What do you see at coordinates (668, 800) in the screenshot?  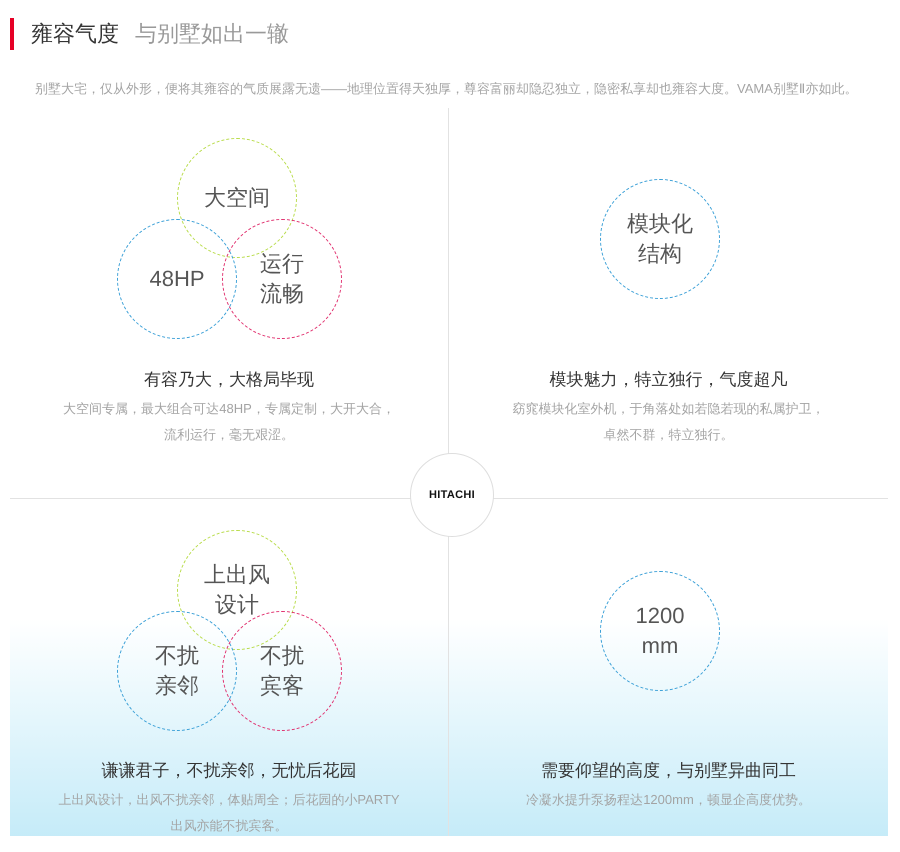 I see `feature-description: 冷凝水提升泵扬程达1200mm，顿显企高度优势。` at bounding box center [668, 800].